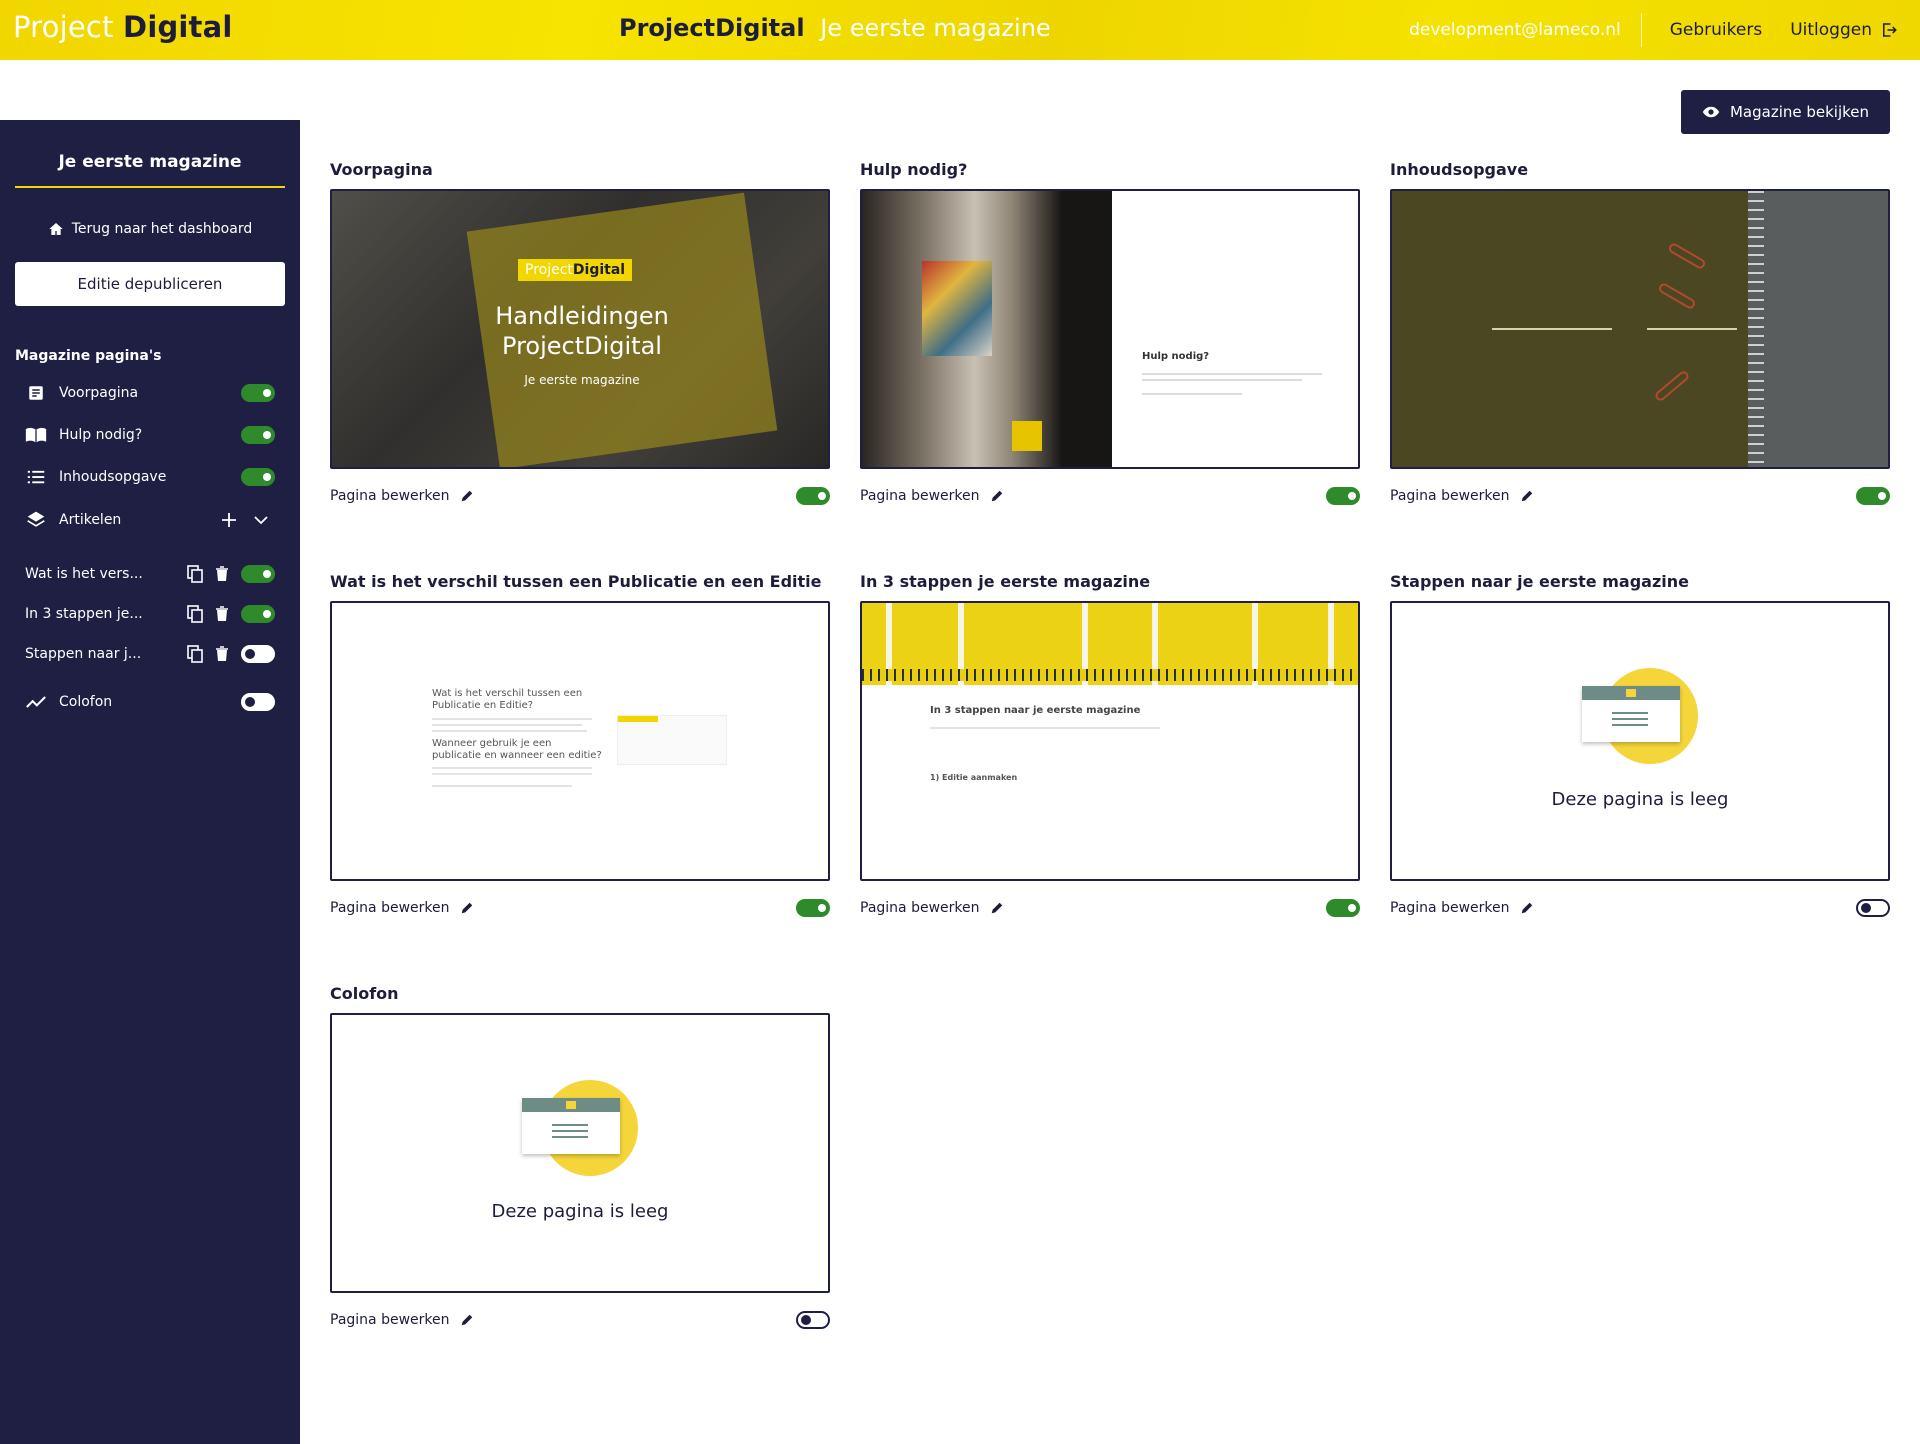 Image resolution: width=1920 pixels, height=1444 pixels. What do you see at coordinates (1672, 386) in the screenshot?
I see `thumbnail-paperclip` at bounding box center [1672, 386].